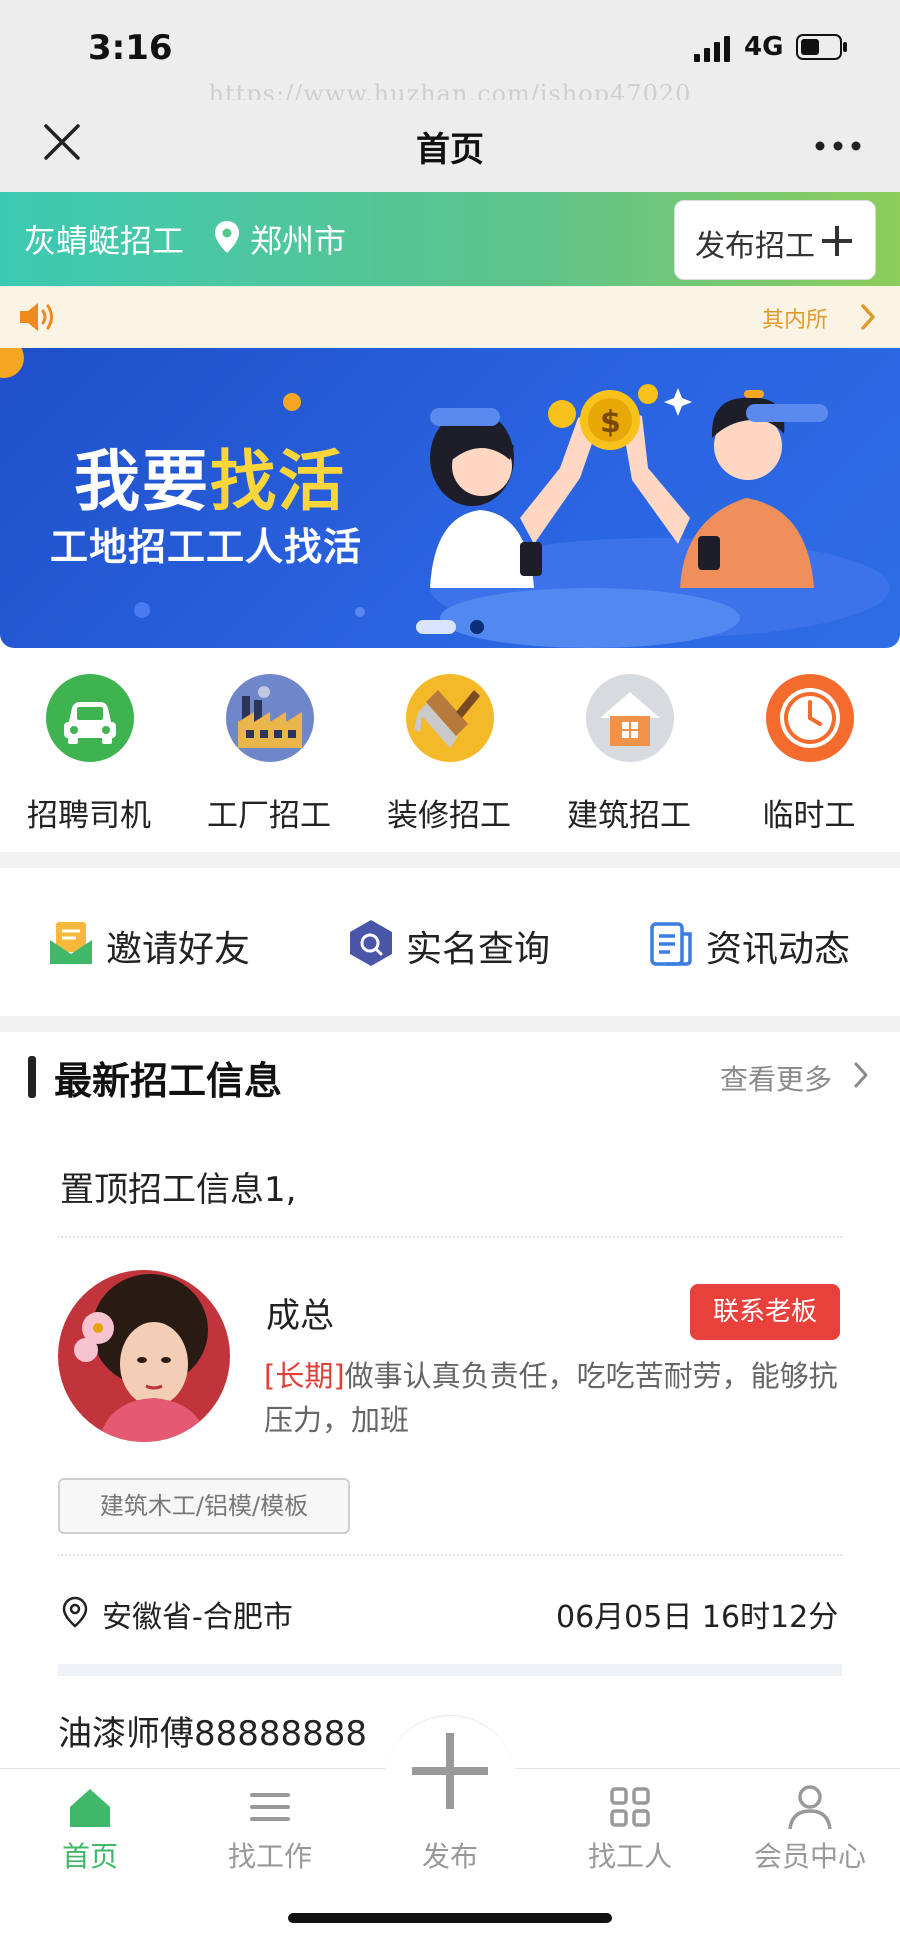  Describe the element at coordinates (89, 816) in the screenshot. I see `category-label: 招聘司机` at that location.